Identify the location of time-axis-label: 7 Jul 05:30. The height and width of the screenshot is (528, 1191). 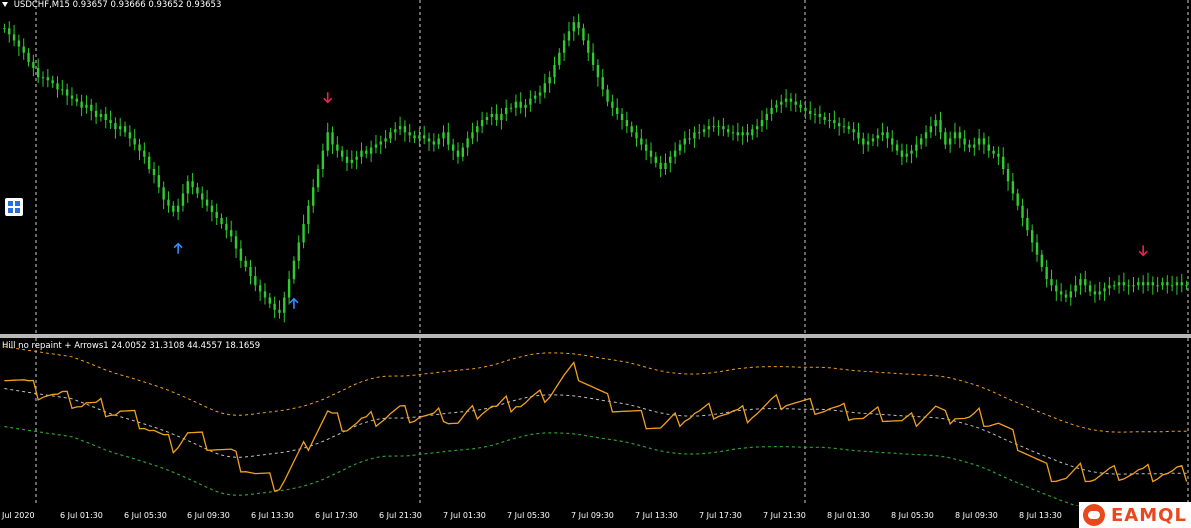
(528, 515).